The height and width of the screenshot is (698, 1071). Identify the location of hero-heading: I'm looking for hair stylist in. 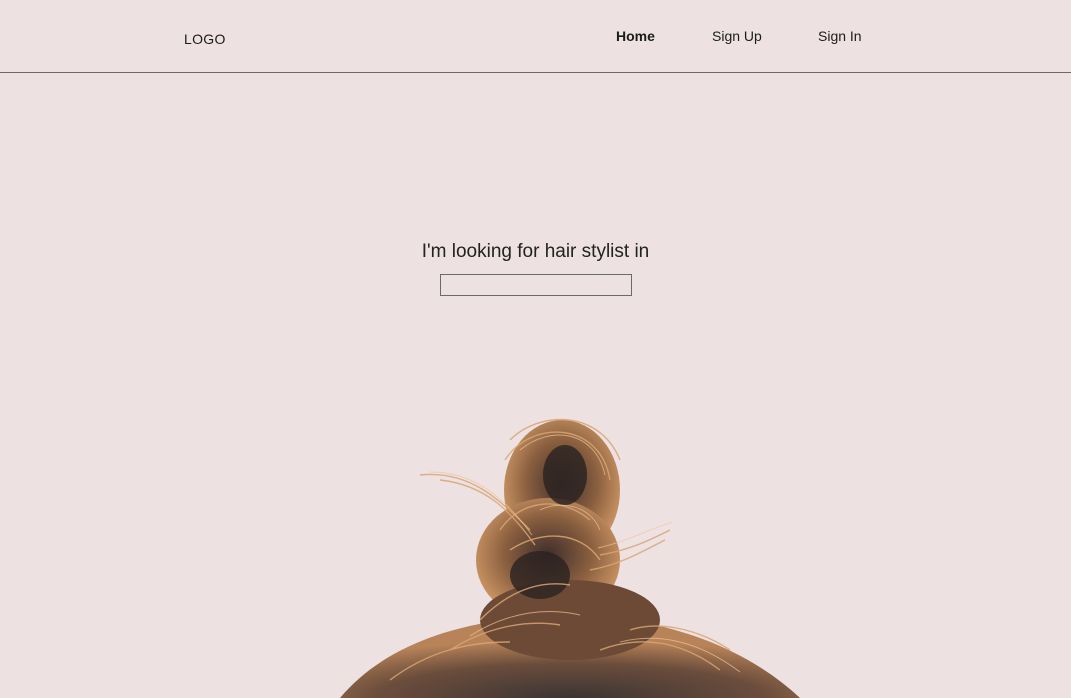
(535, 251).